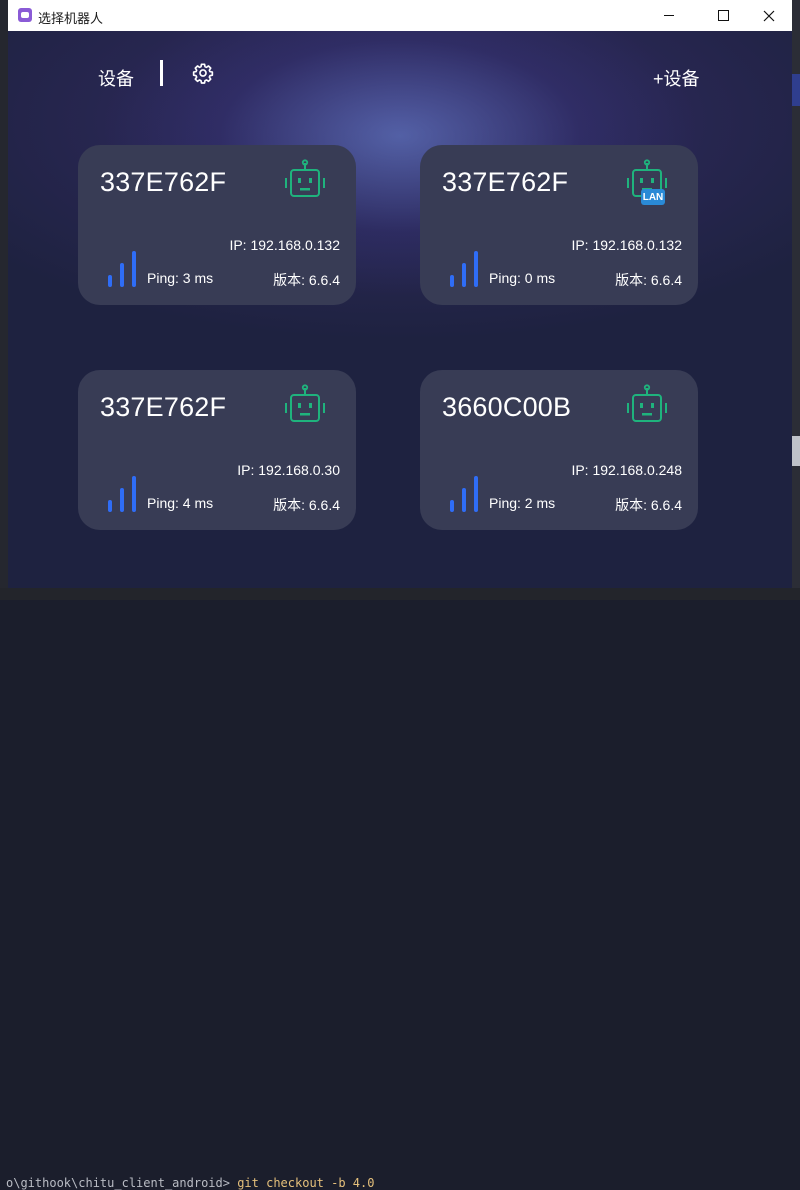 This screenshot has height=1190, width=800. I want to click on device-id: 3660C00B, so click(507, 407).